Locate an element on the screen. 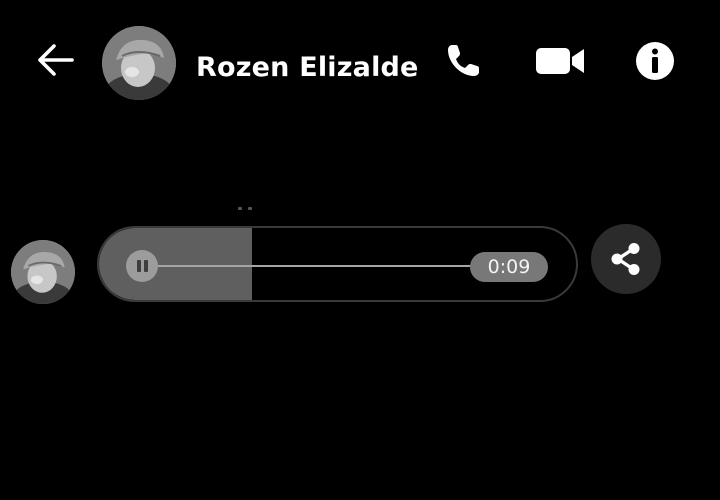 The height and width of the screenshot is (500, 720). arrow-left-icon is located at coordinates (56, 60).